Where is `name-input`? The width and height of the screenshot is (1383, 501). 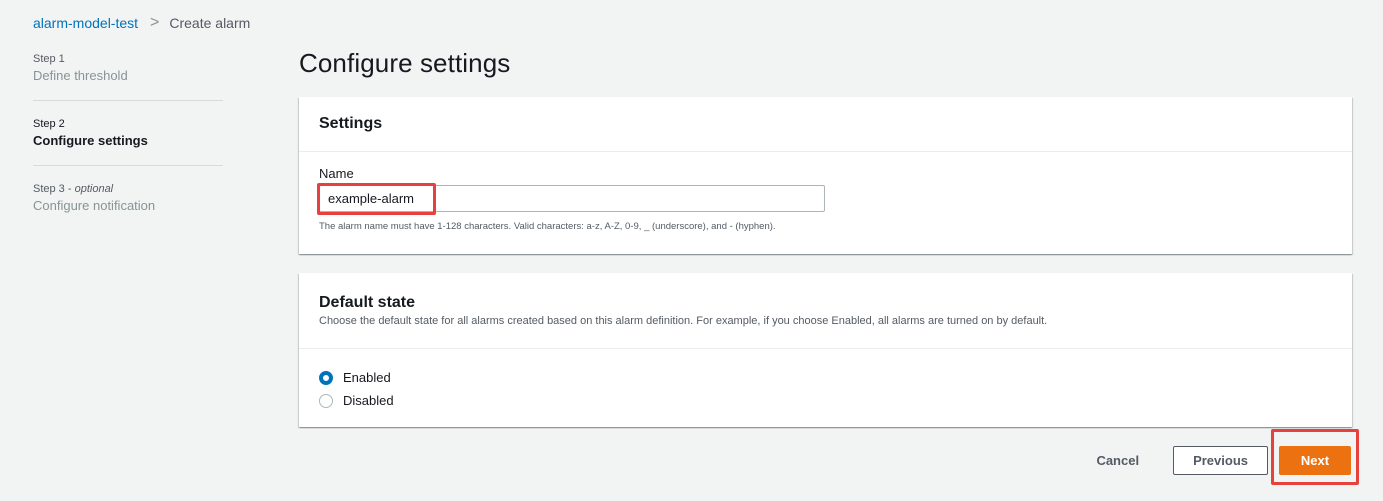 name-input is located at coordinates (572, 198).